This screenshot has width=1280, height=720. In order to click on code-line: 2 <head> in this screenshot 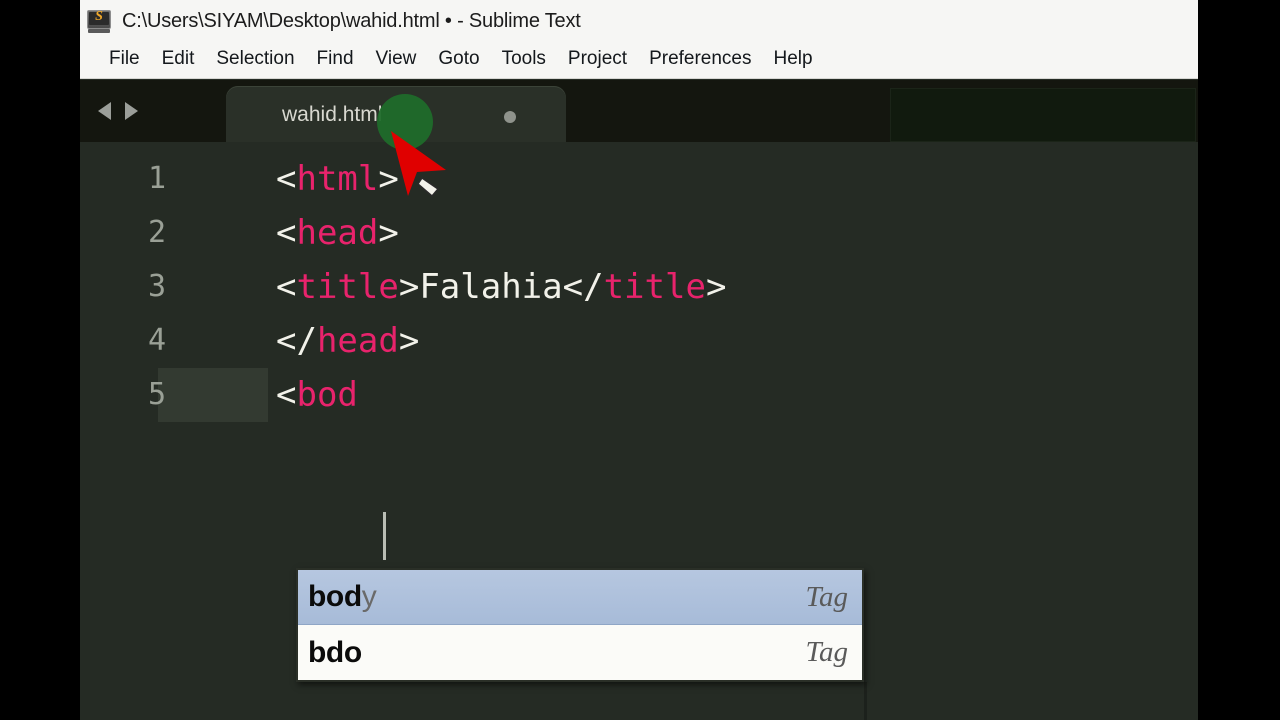, I will do `click(639, 233)`.